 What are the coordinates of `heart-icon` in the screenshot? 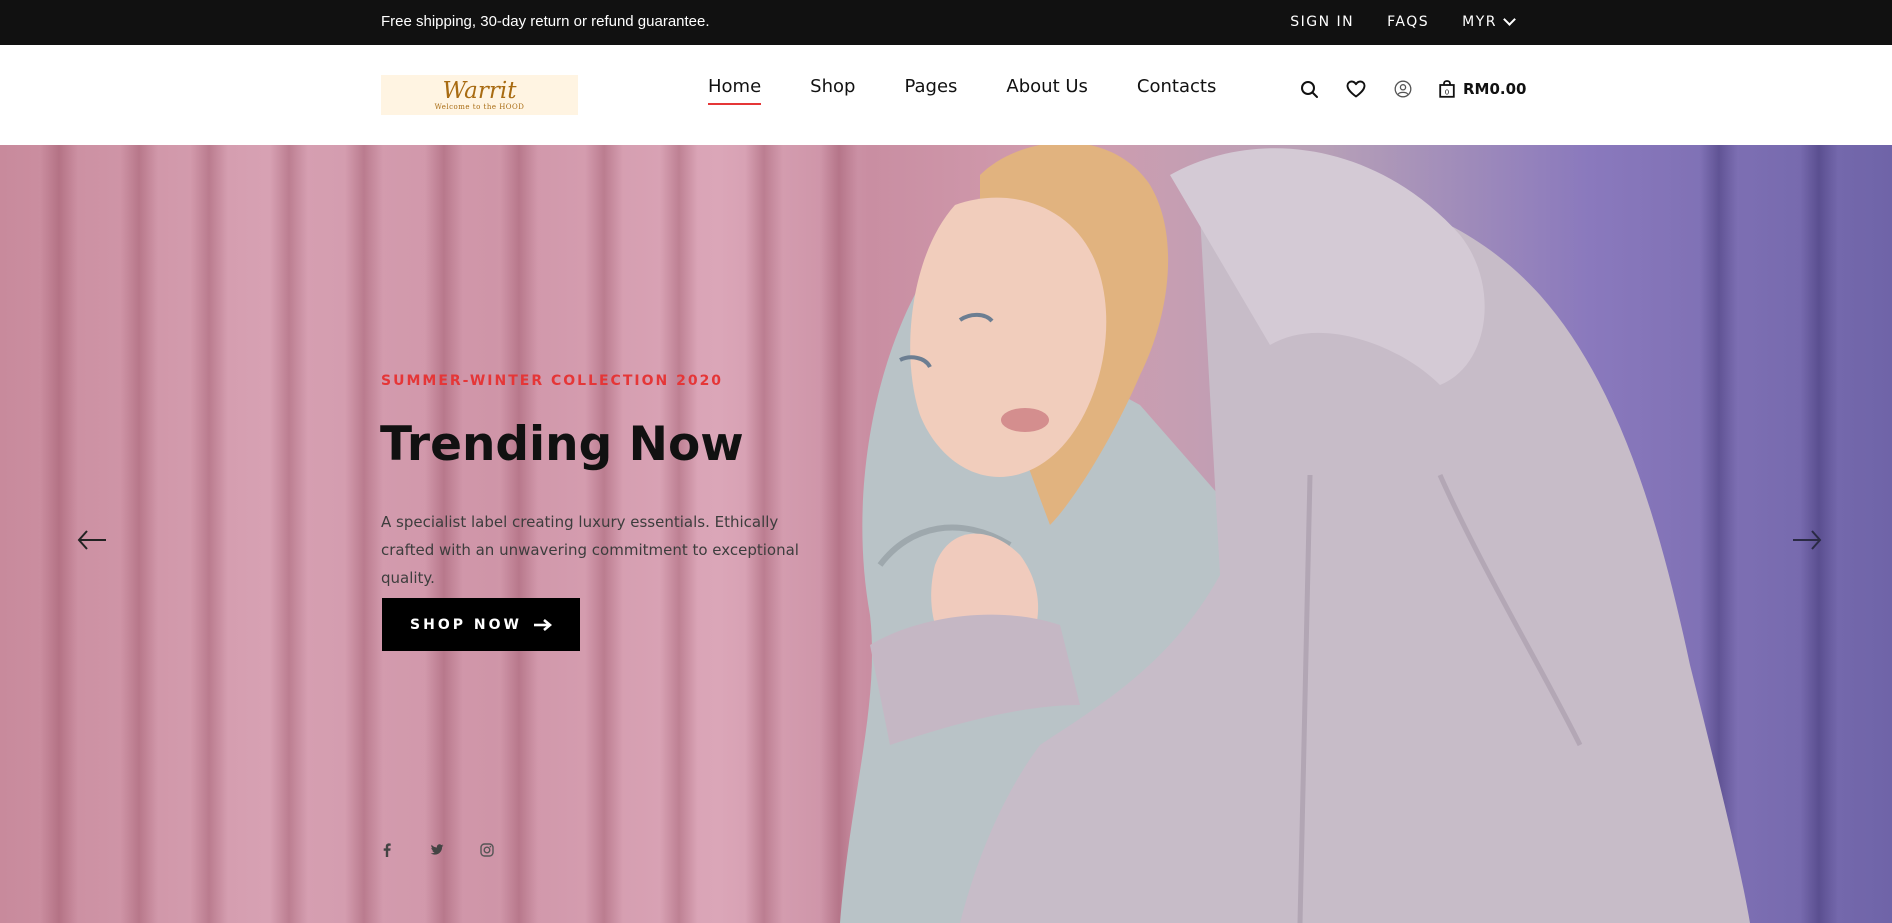 It's located at (1356, 89).